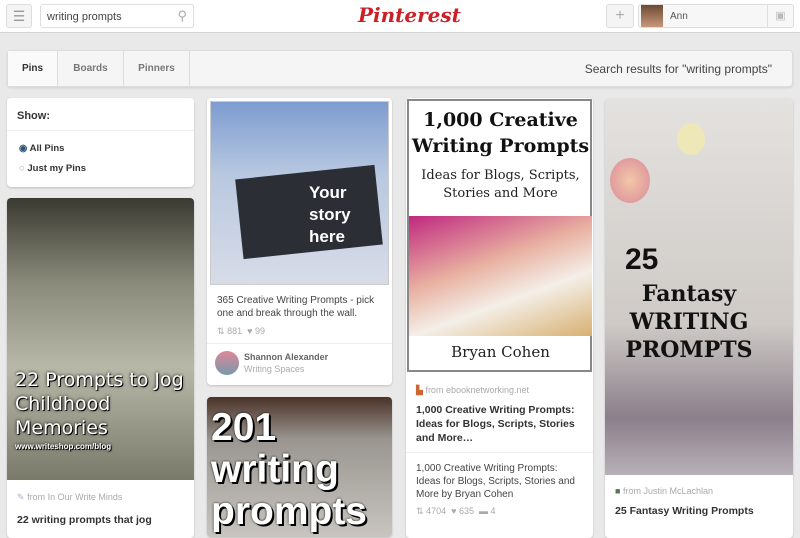  Describe the element at coordinates (484, 511) in the screenshot. I see `comment-icon: ▬` at that location.